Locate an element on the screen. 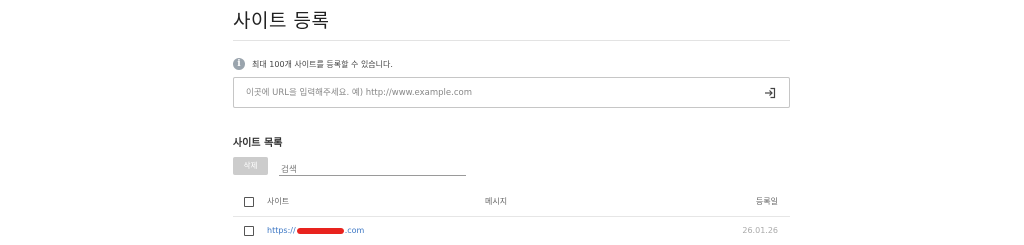 The width and height of the screenshot is (1024, 245). submit-url-button is located at coordinates (770, 93).